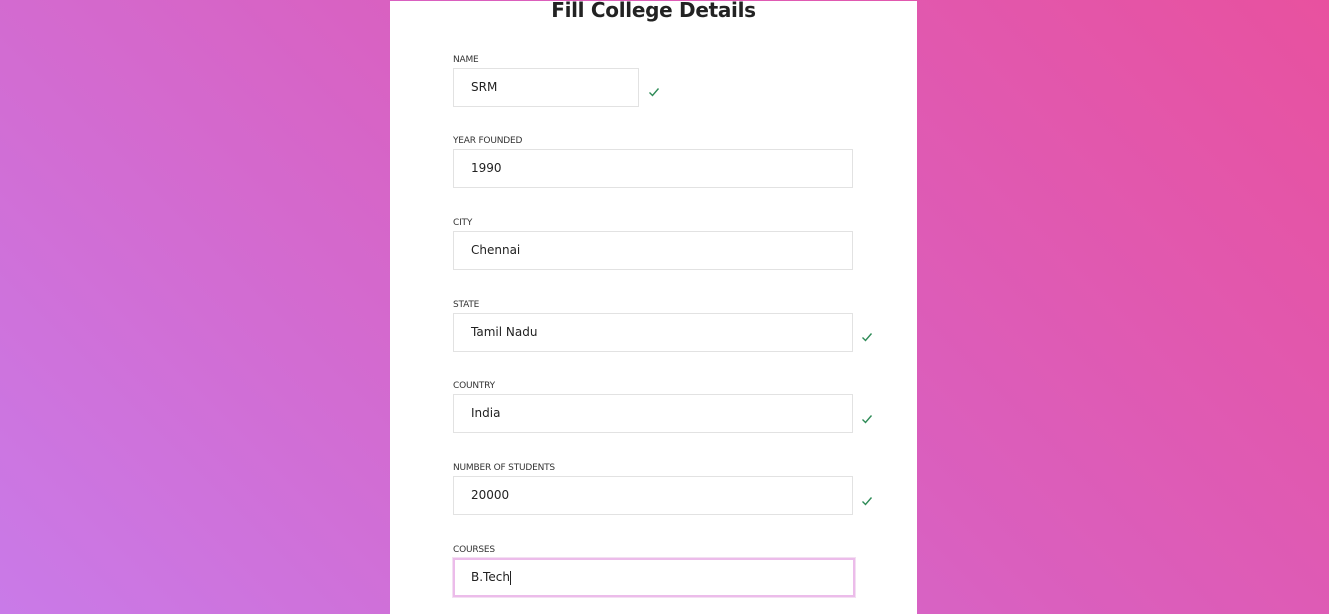 This screenshot has height=614, width=1329. I want to click on number-of-students-label: NUMBER OF STUDENTS, so click(504, 468).